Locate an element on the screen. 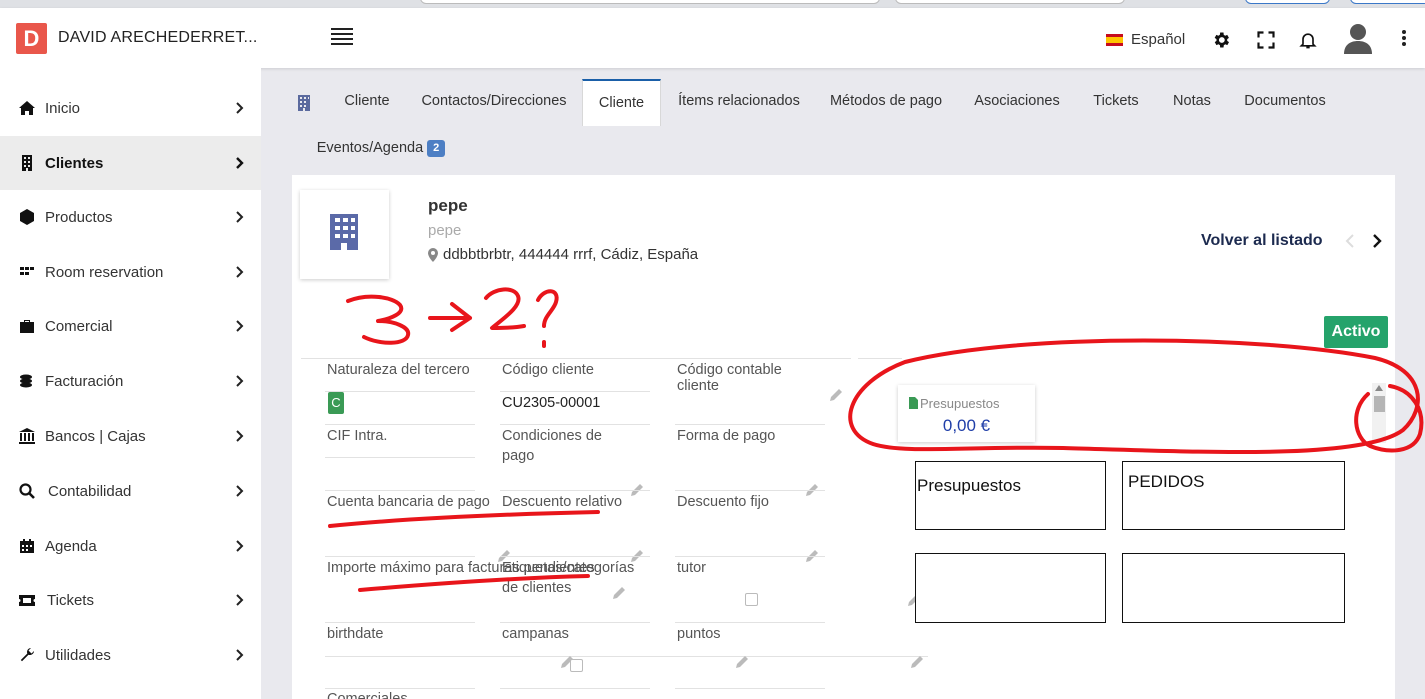 Image resolution: width=1425 pixels, height=699 pixels. codigo-contable-label: Código contable cliente is located at coordinates (729, 378).